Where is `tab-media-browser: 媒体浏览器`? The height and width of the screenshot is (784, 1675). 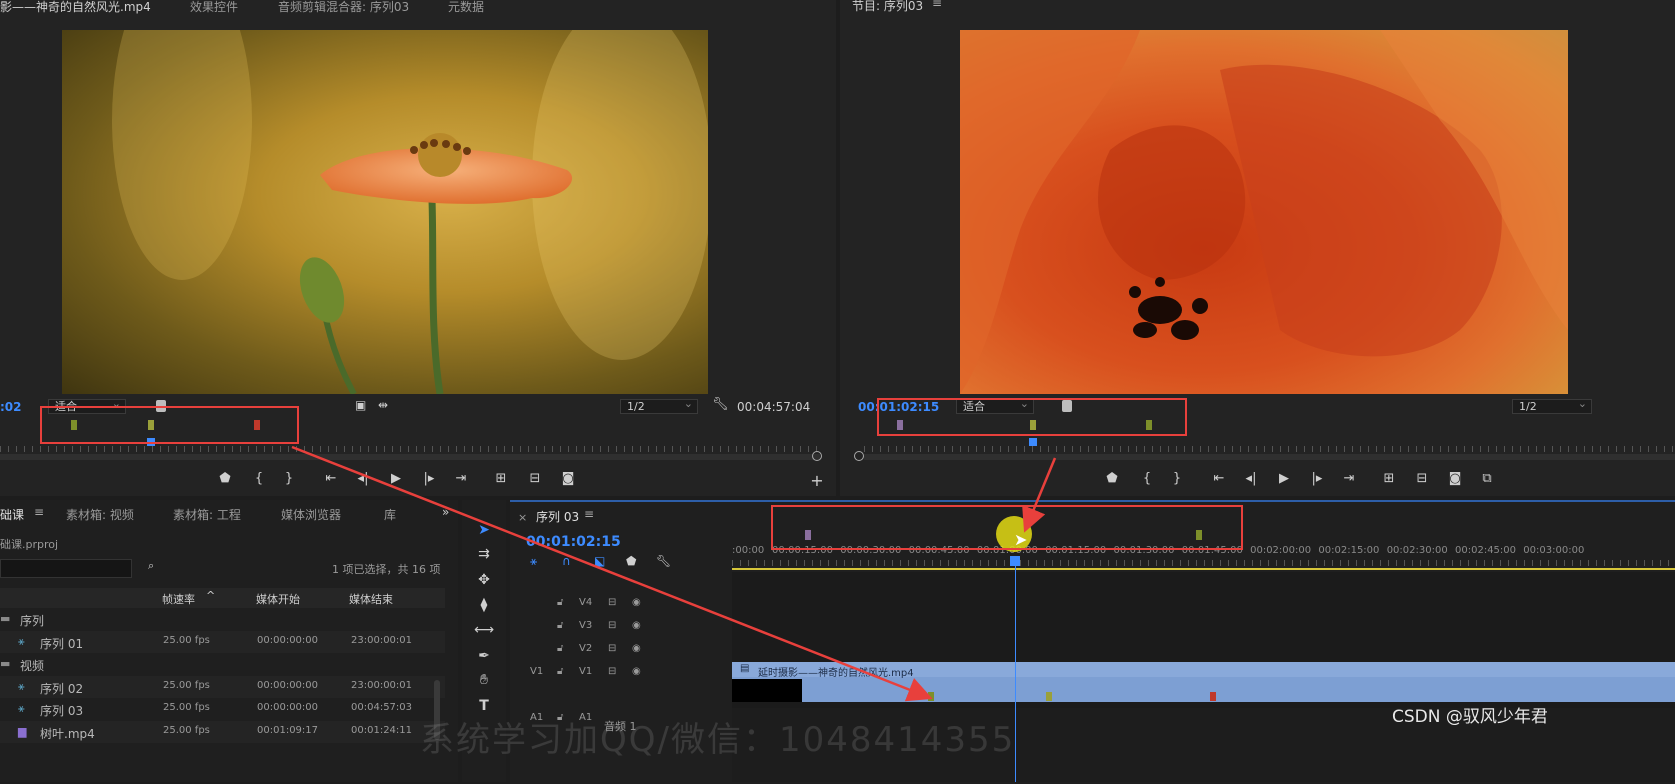
tab-media-browser: 媒体浏览器 is located at coordinates (311, 514).